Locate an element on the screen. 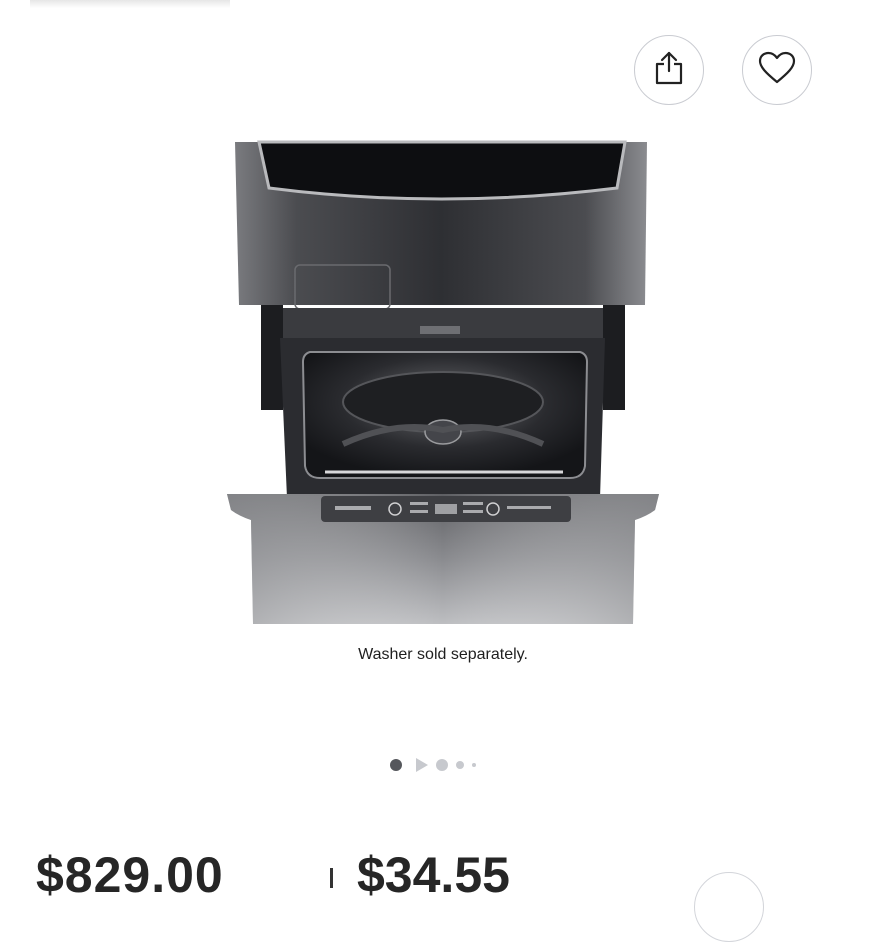 This screenshot has height=942, width=886. share-button is located at coordinates (669, 70).